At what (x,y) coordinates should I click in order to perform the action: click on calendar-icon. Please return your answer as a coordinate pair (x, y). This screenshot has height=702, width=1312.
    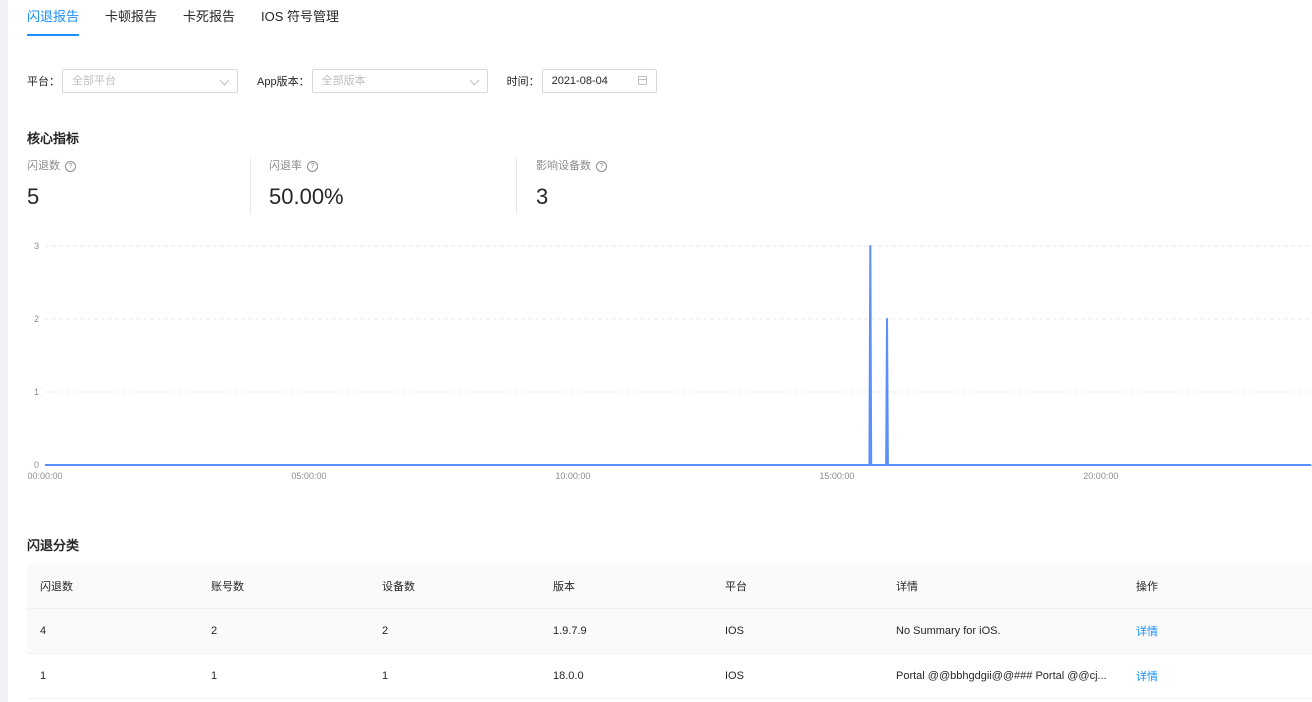
    Looking at the image, I should click on (642, 80).